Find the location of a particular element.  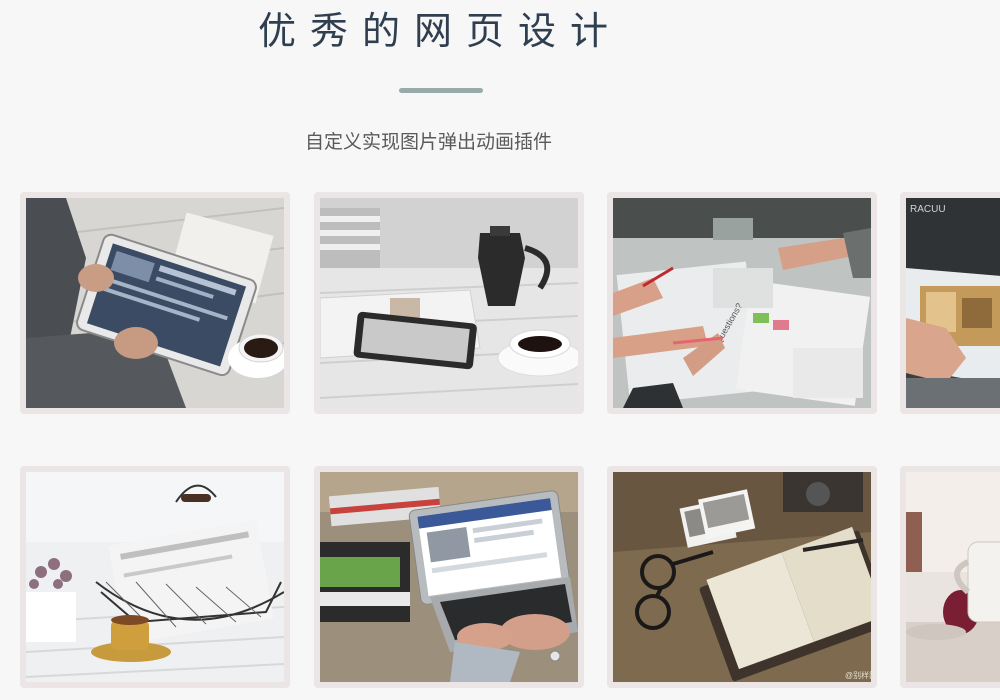

wire-basket-tea-photo is located at coordinates (155, 577).